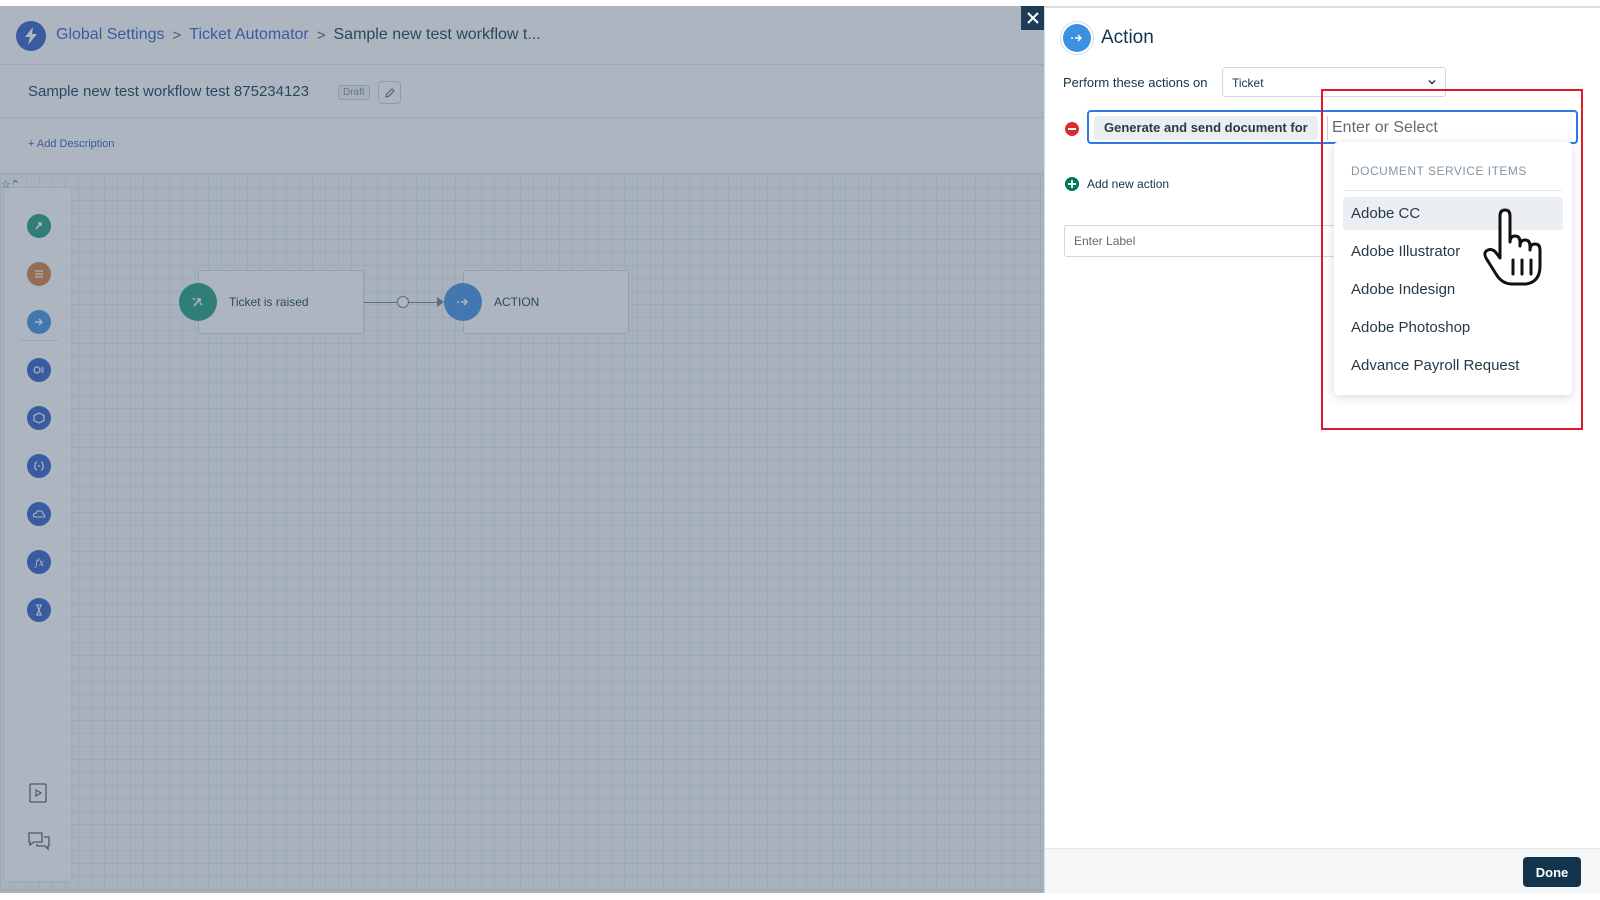 This screenshot has height=900, width=1600. I want to click on panel-top-border, so click(1322, 7).